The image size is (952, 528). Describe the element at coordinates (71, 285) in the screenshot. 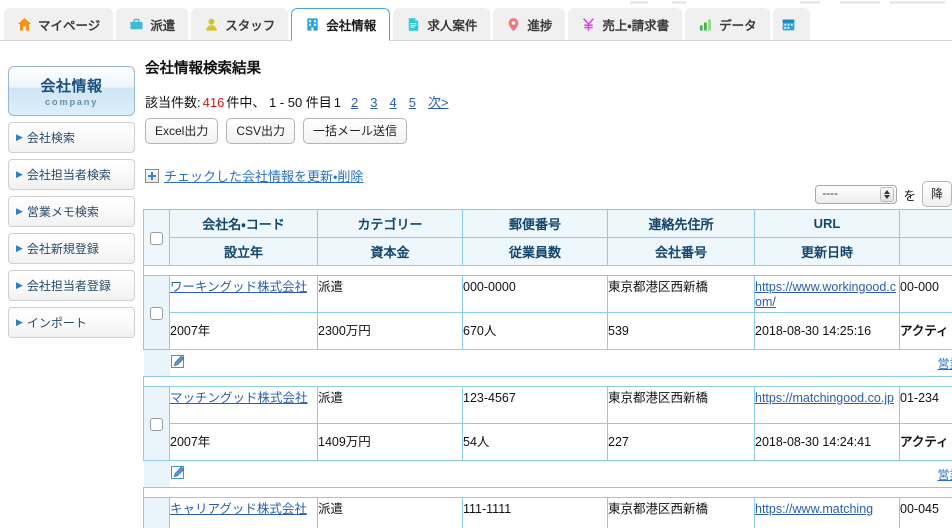

I see `sidebar-item-register-contact: ▶ 会社担当者登録` at that location.